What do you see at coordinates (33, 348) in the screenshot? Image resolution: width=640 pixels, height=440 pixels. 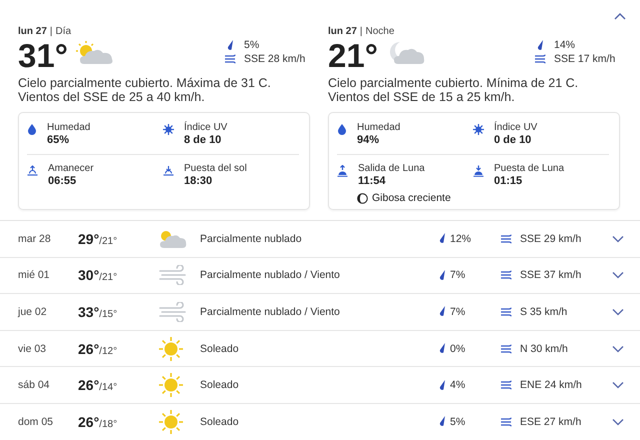 I see `day-label: vie 03` at bounding box center [33, 348].